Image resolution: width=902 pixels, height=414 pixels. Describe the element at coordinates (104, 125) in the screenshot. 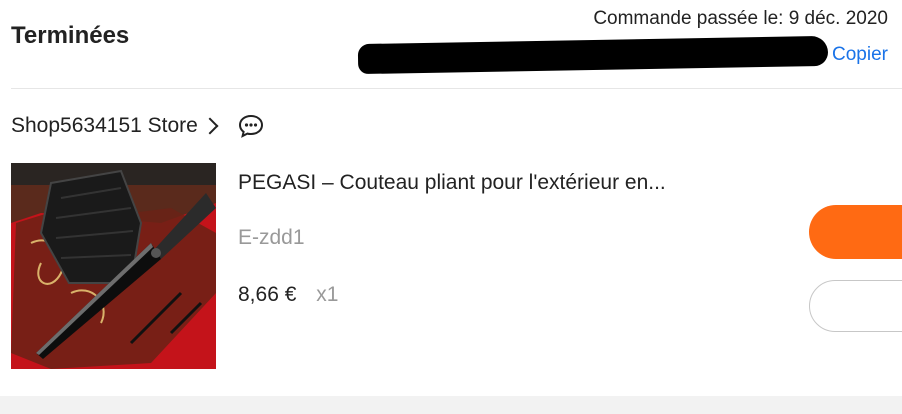

I see `store-name: Shop5634151 Store` at that location.